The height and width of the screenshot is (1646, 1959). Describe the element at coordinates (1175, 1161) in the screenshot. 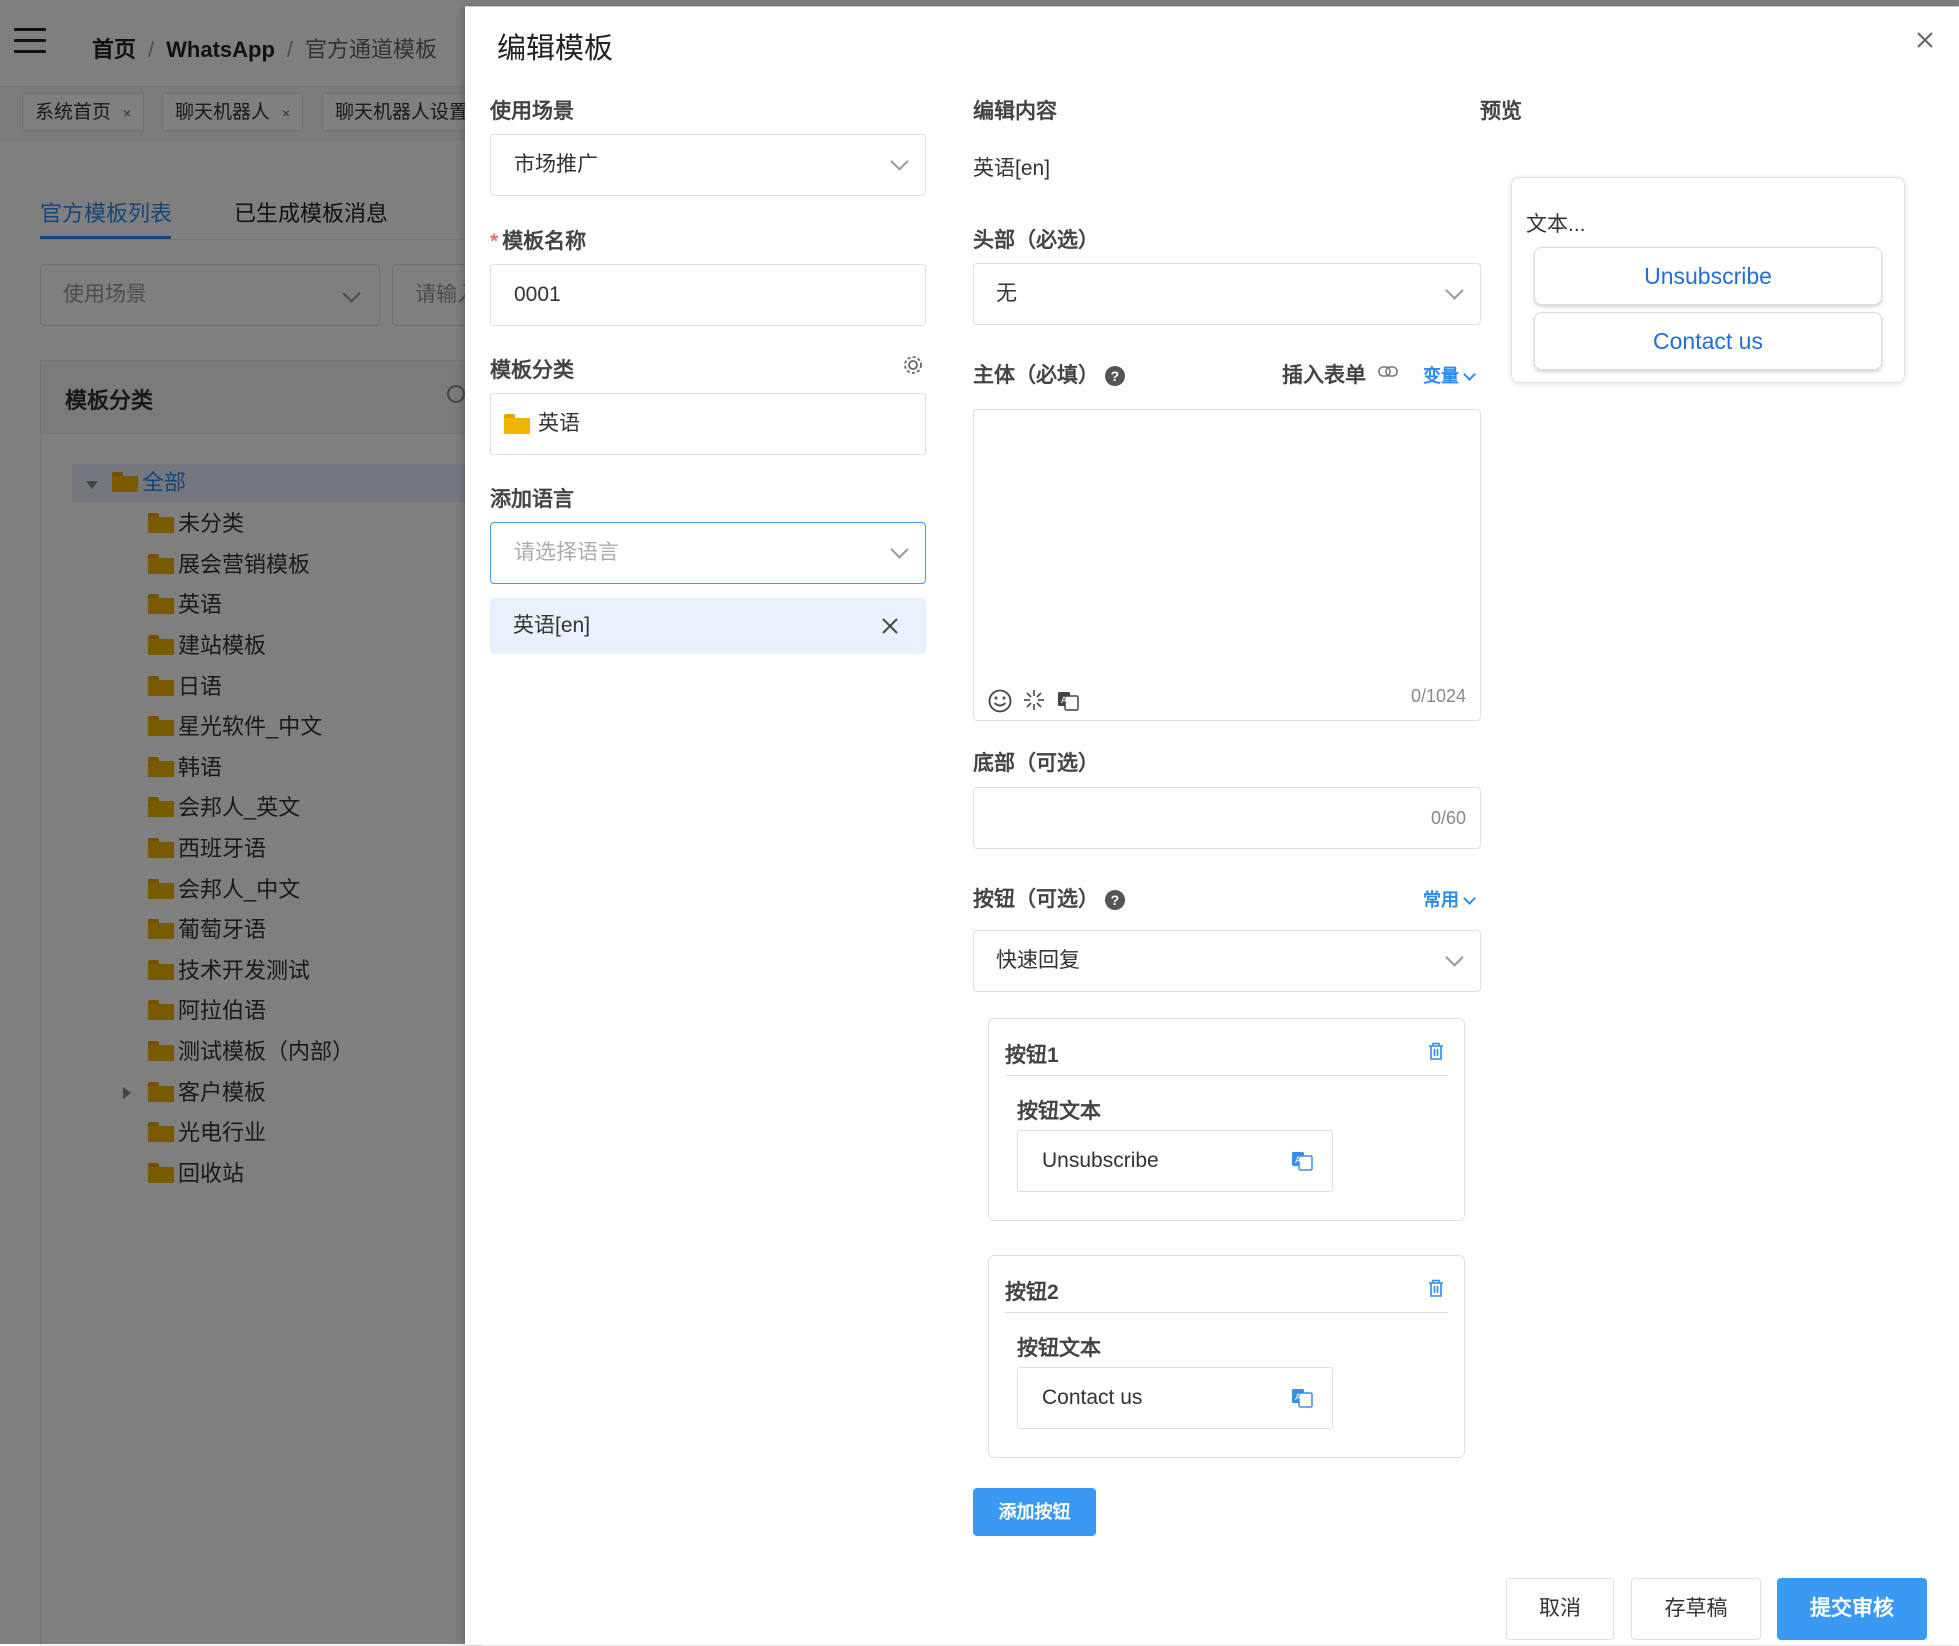

I see `button-text-input: Unsubscribe A` at that location.